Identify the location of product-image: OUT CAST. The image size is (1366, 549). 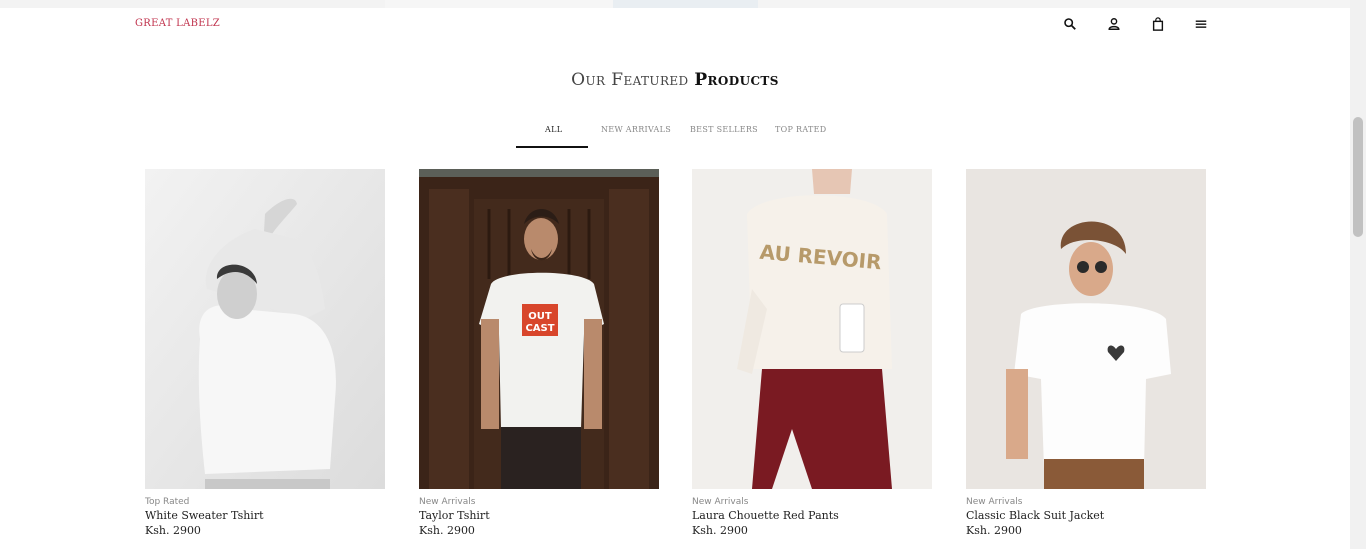
(539, 329).